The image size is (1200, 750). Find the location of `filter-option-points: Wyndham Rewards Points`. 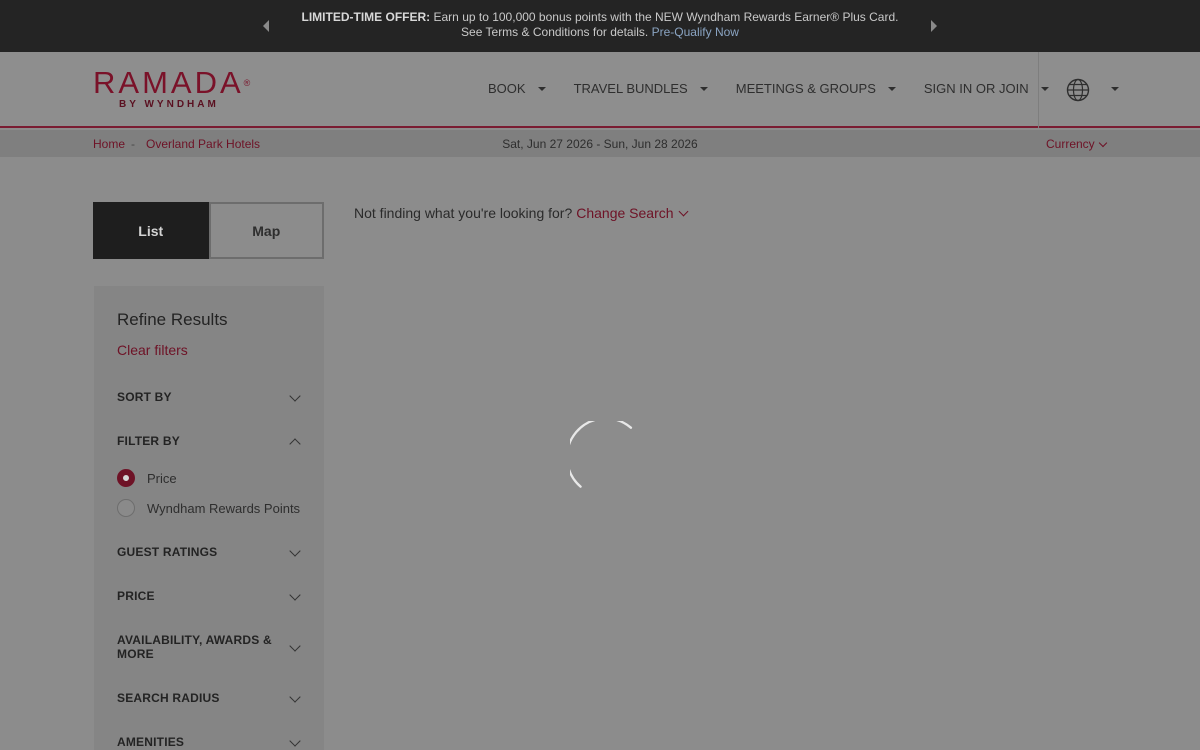

filter-option-points: Wyndham Rewards Points is located at coordinates (208, 508).